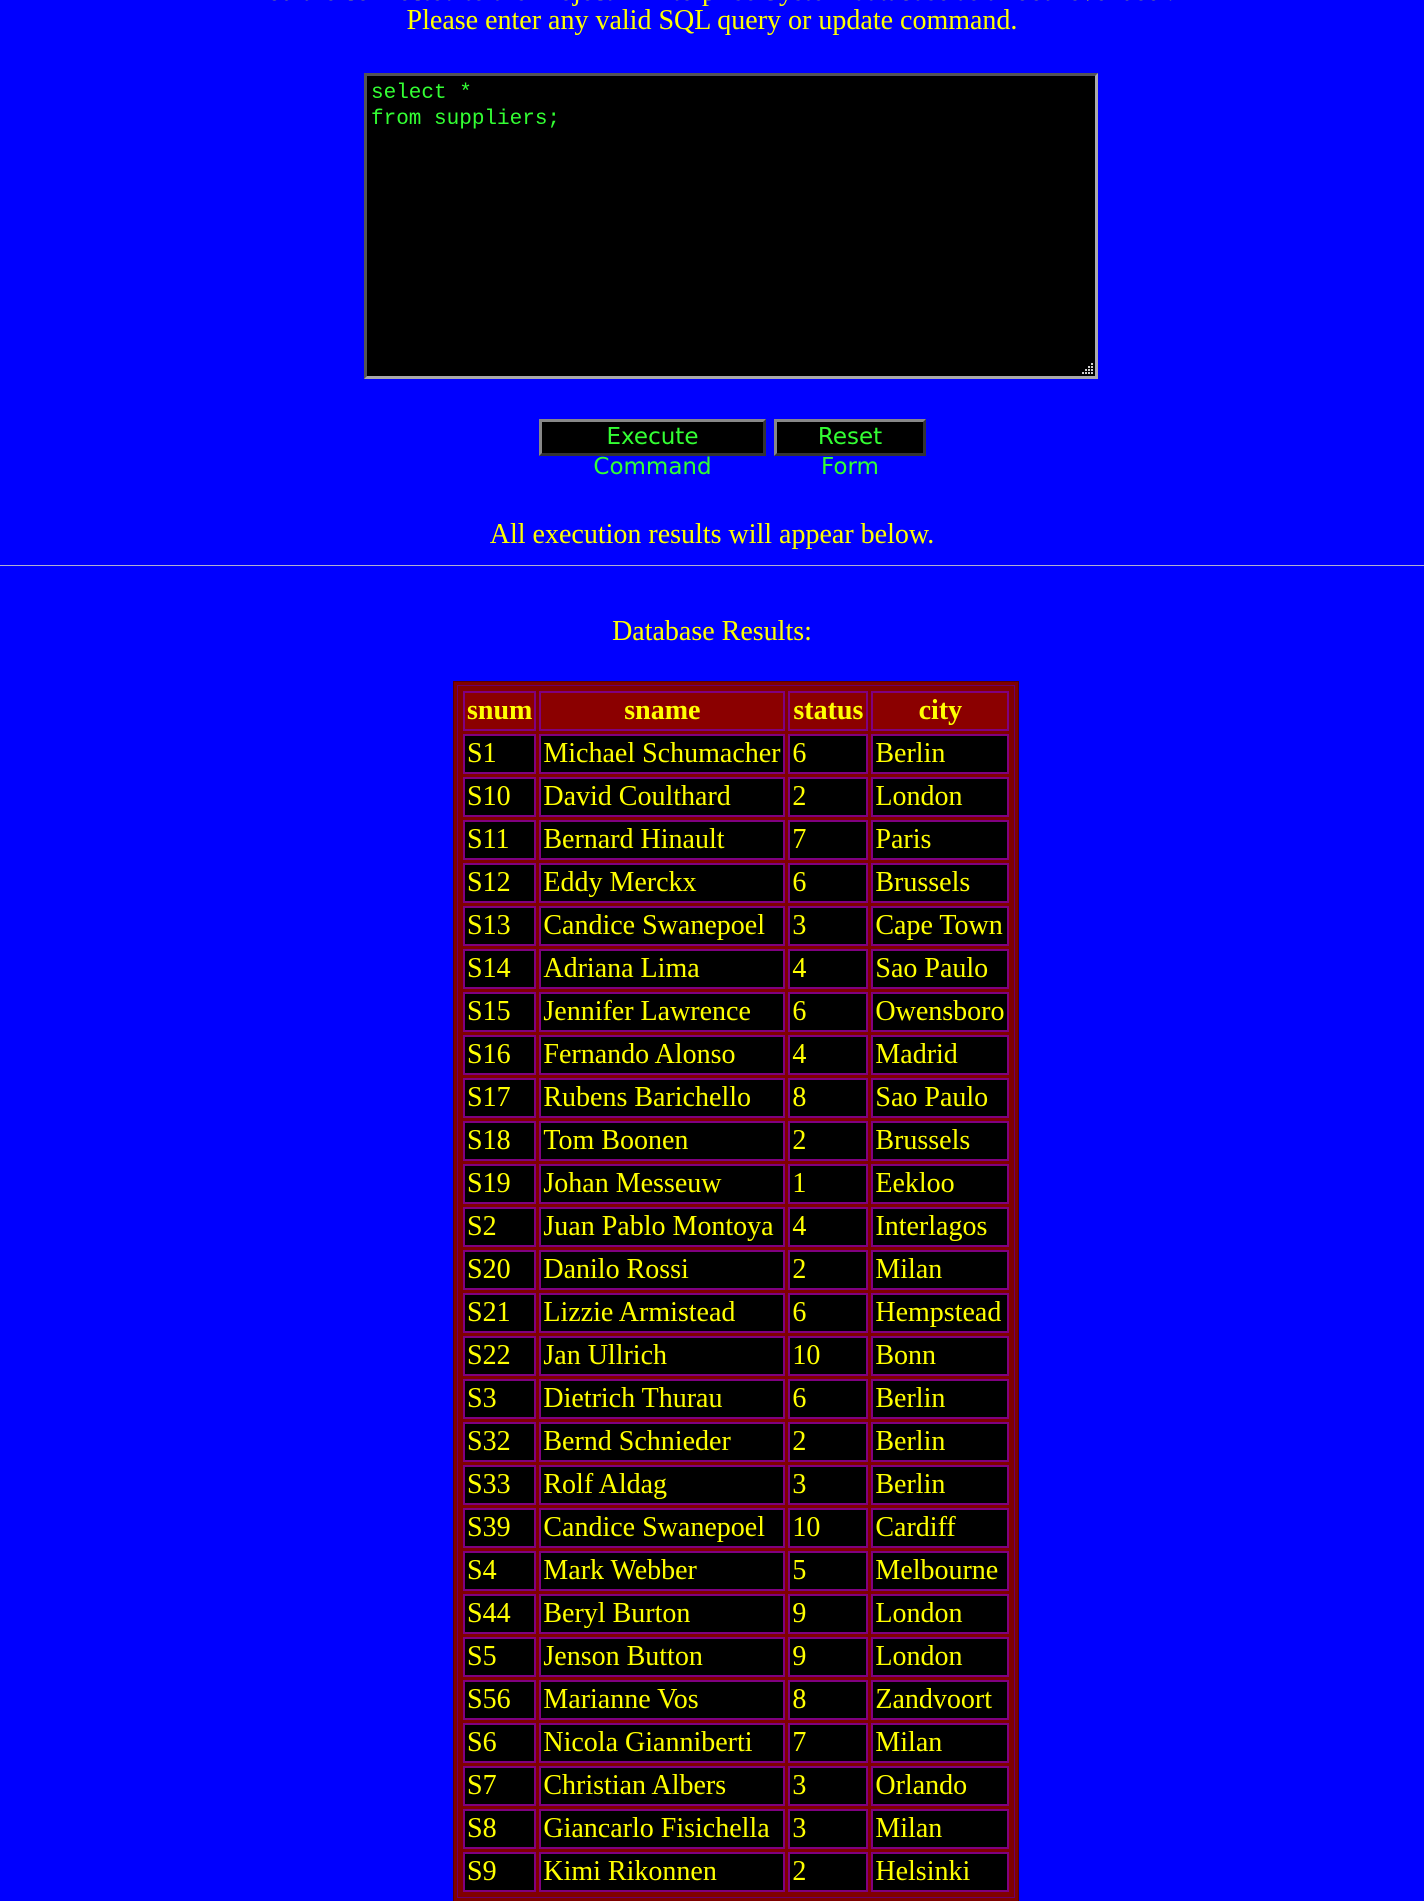  What do you see at coordinates (712, 534) in the screenshot?
I see `results-note: All execution results will appear below.` at bounding box center [712, 534].